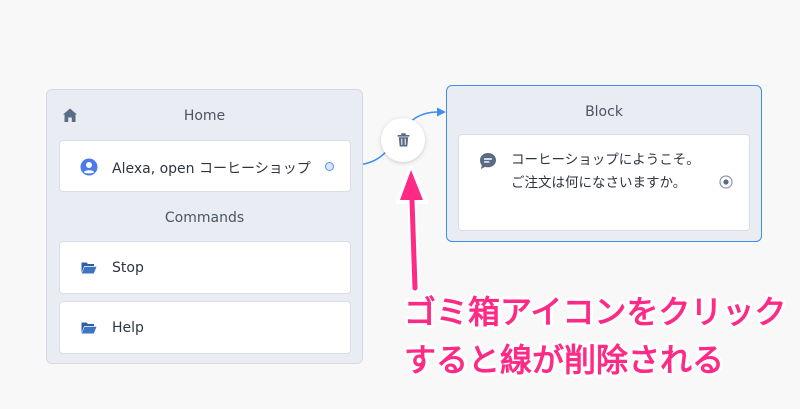 Image resolution: width=800 pixels, height=409 pixels. What do you see at coordinates (128, 328) in the screenshot?
I see `command-label-help: Help` at bounding box center [128, 328].